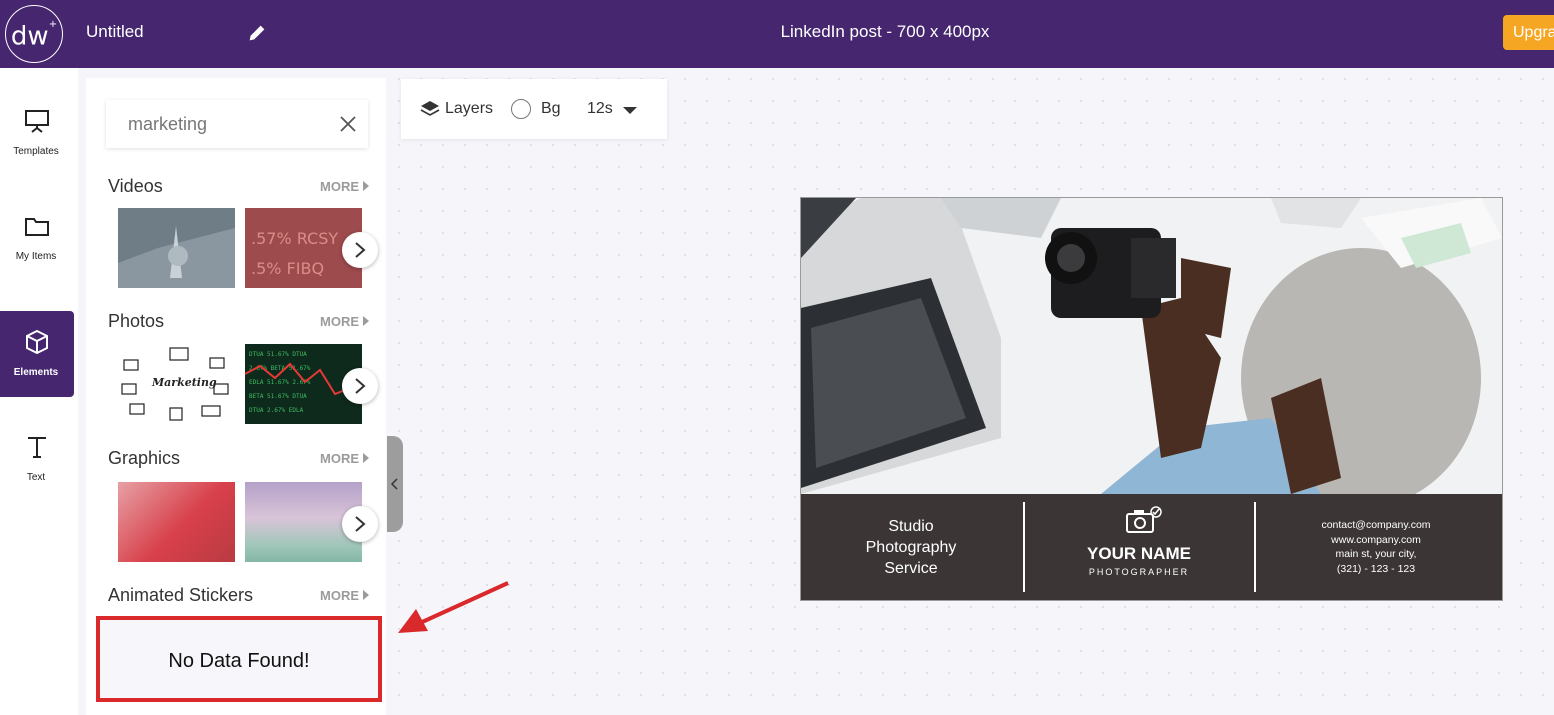 This screenshot has height=715, width=1554. Describe the element at coordinates (184, 382) in the screenshot. I see `svg-text: Marketing` at that location.